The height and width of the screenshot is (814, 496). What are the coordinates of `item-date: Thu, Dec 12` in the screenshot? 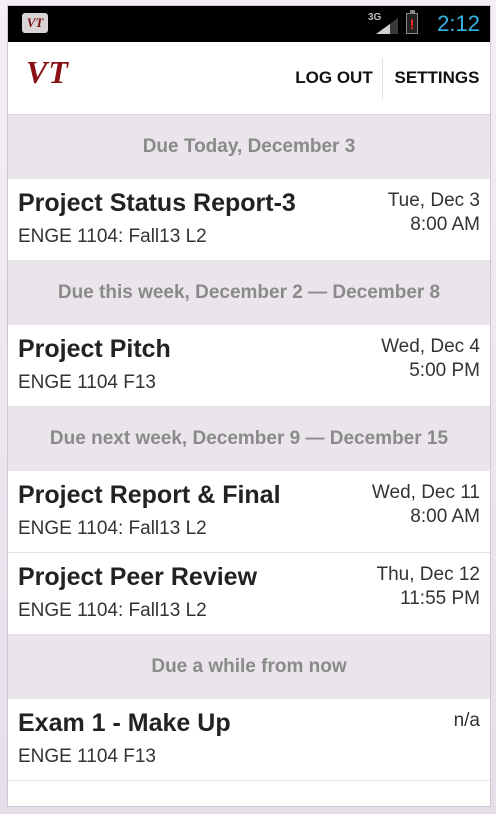 It's located at (428, 574).